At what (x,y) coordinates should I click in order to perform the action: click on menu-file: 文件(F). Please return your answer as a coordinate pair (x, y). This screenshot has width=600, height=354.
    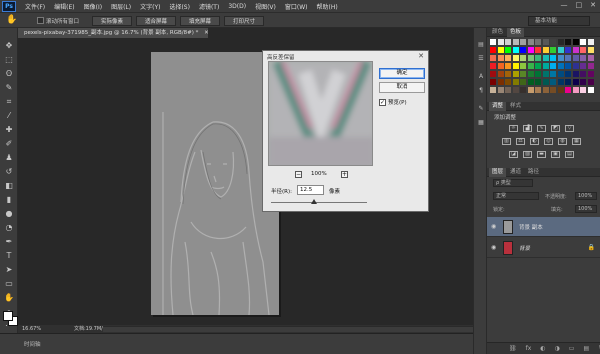
    Looking at the image, I should click on (35, 6).